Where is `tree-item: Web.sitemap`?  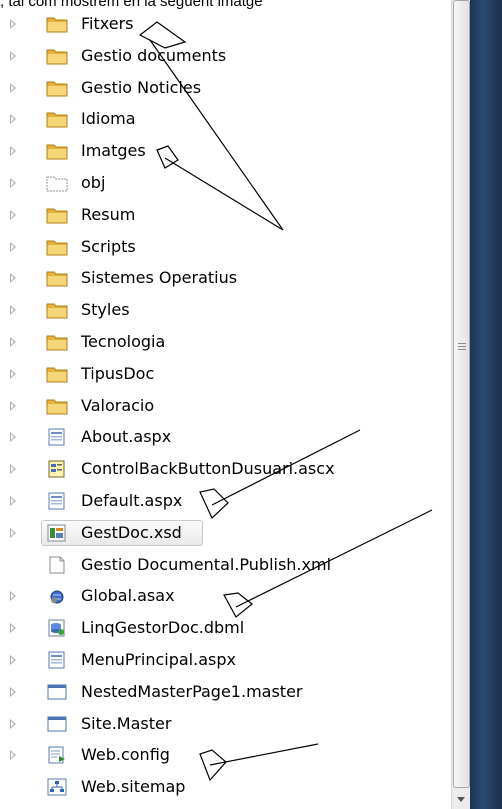 tree-item: Web.sitemap is located at coordinates (220, 787).